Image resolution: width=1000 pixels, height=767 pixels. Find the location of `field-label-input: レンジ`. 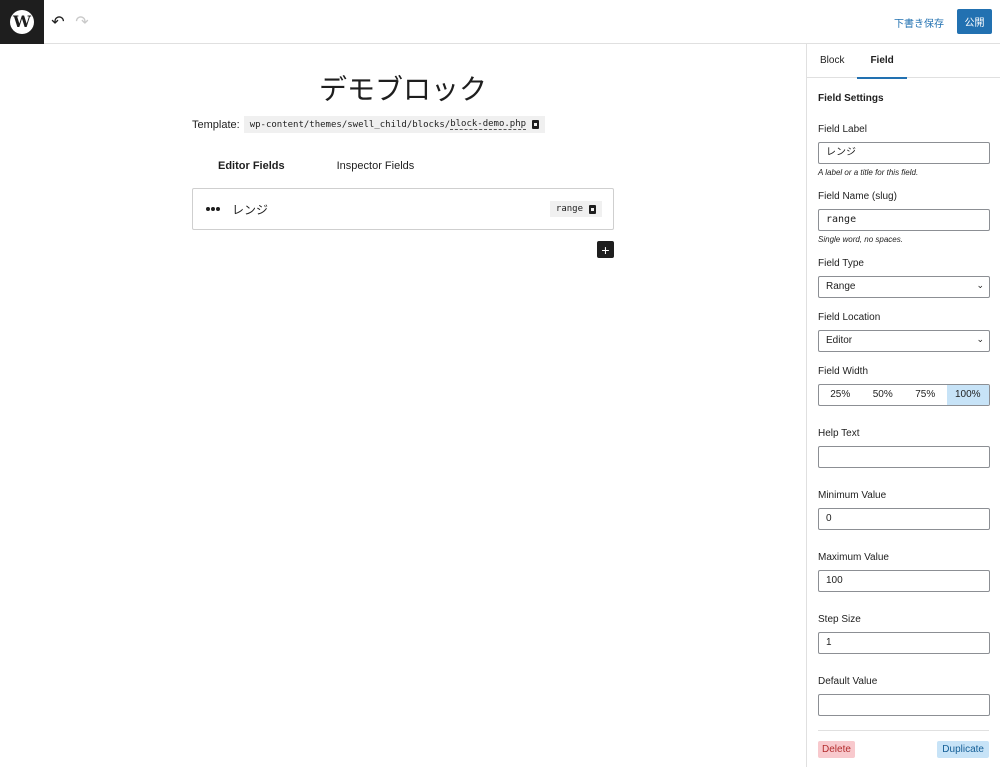

field-label-input: レンジ is located at coordinates (904, 153).